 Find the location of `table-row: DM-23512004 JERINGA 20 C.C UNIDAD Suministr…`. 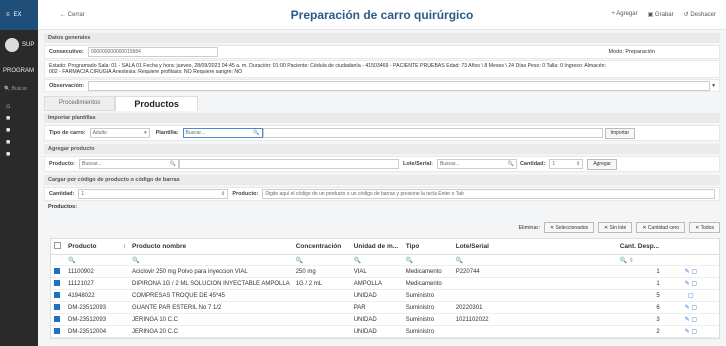

table-row: DM-23512004 JERINGA 20 C.C UNIDAD Suministr… is located at coordinates (385, 331).